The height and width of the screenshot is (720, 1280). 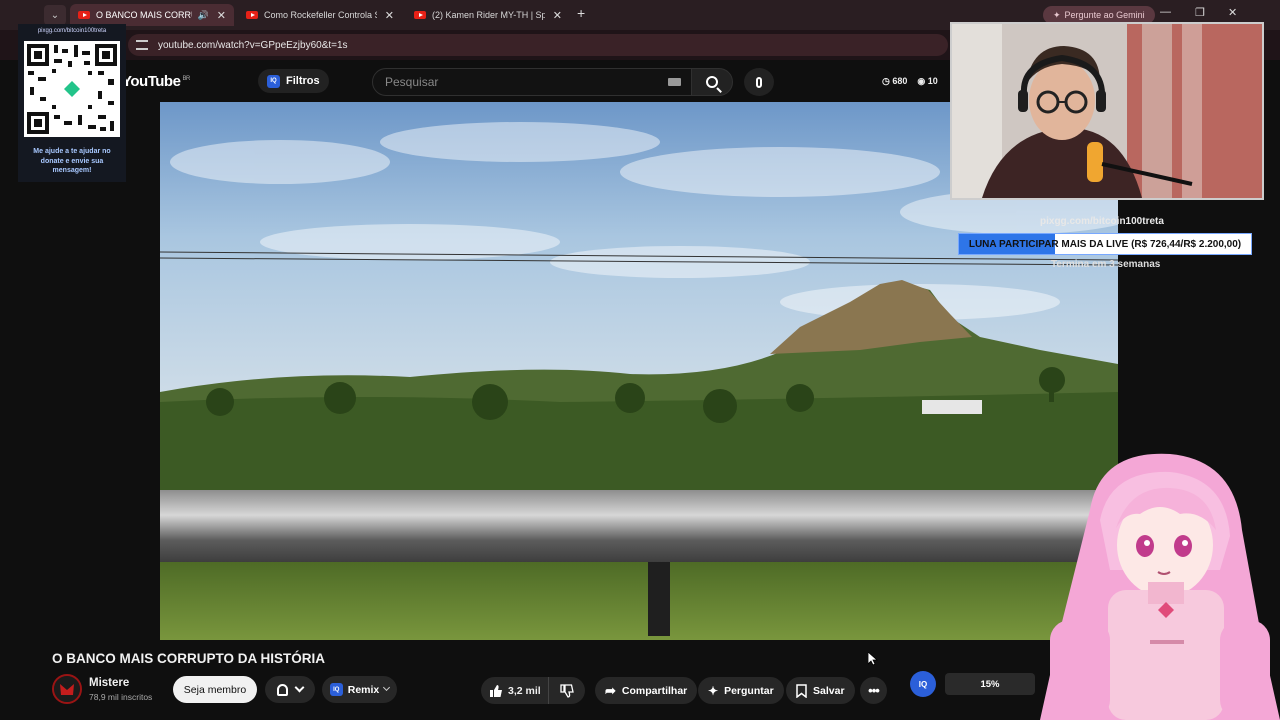 I want to click on thumbs-down-icon, so click(x=567, y=690).